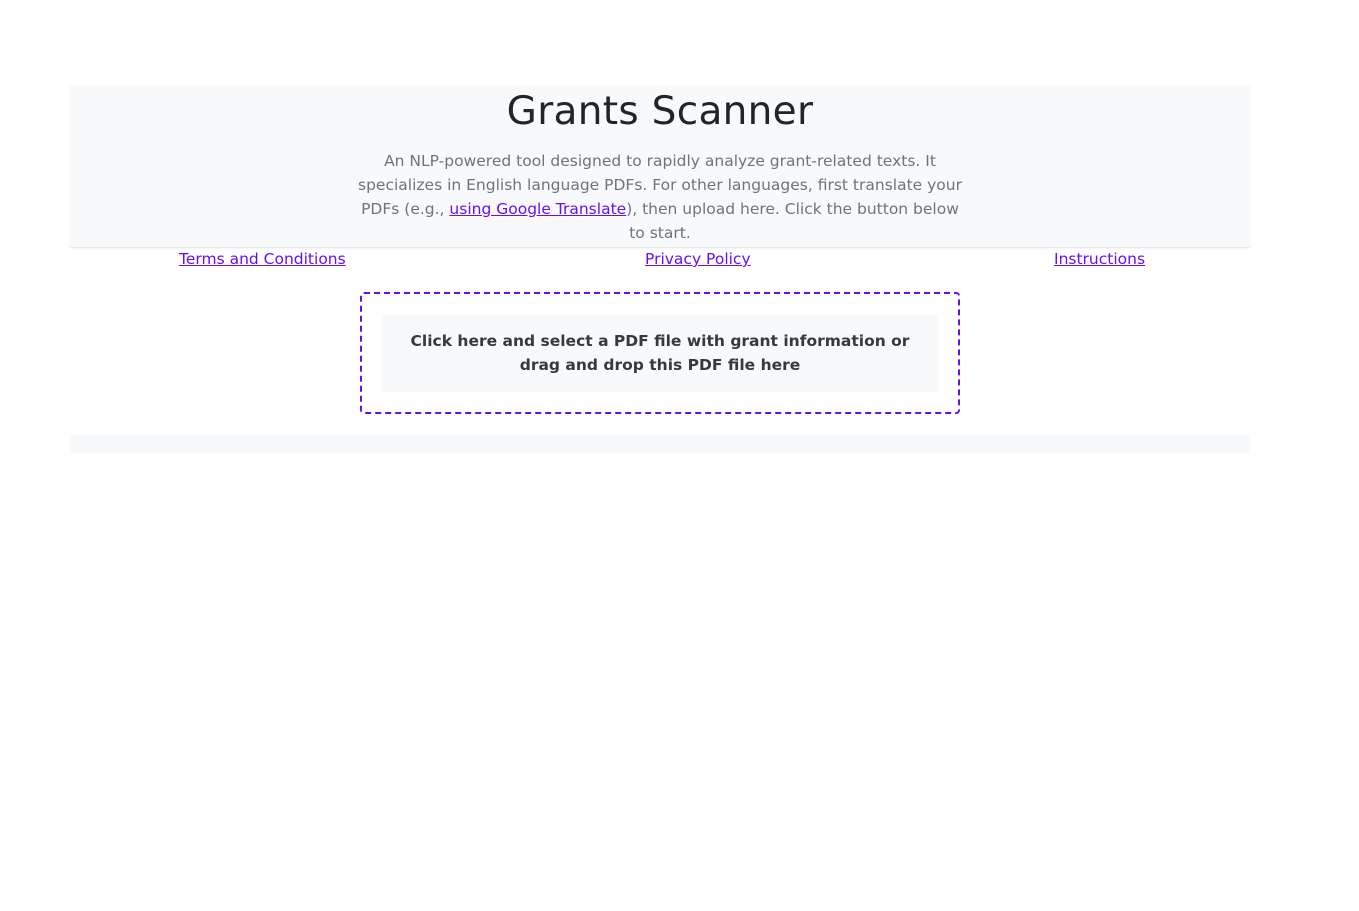 The width and height of the screenshot is (1359, 911). Describe the element at coordinates (698, 259) in the screenshot. I see `privacy-policy-link: Privacy Policy` at that location.